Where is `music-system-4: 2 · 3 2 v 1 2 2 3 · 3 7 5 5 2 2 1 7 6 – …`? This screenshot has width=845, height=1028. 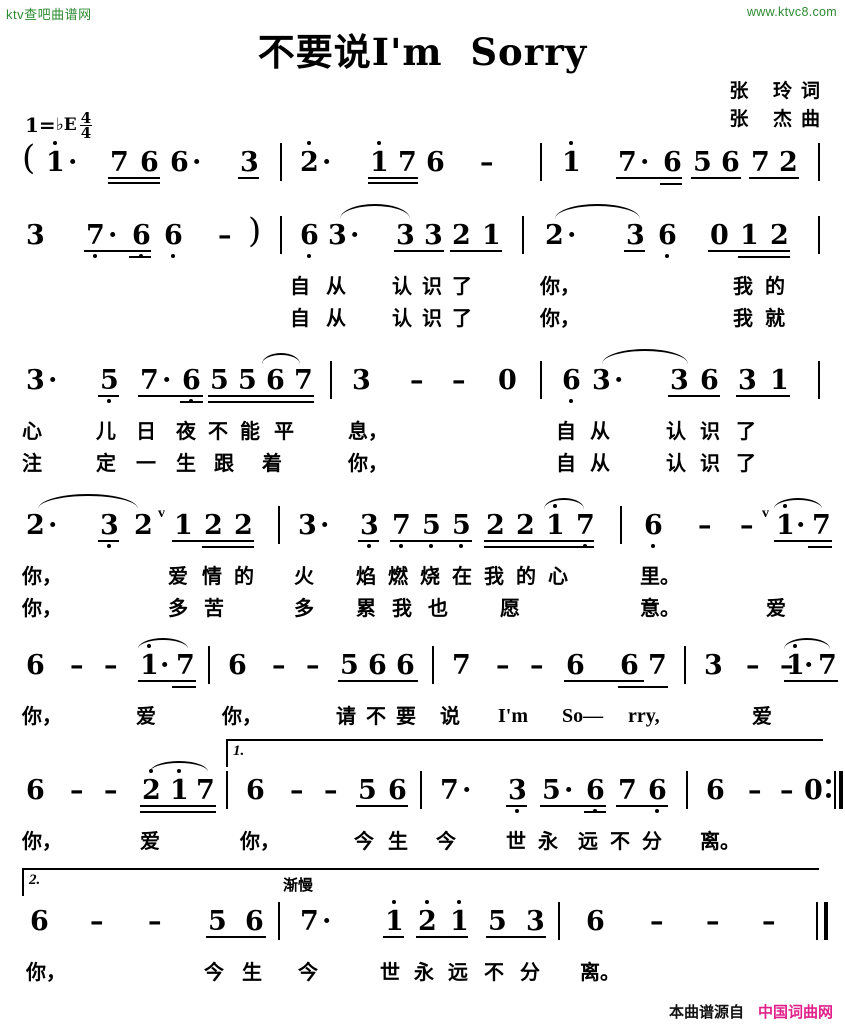
music-system-4: 2 · 3 2 v 1 2 2 3 · 3 7 5 5 2 2 1 7 6 – … is located at coordinates (422, 562).